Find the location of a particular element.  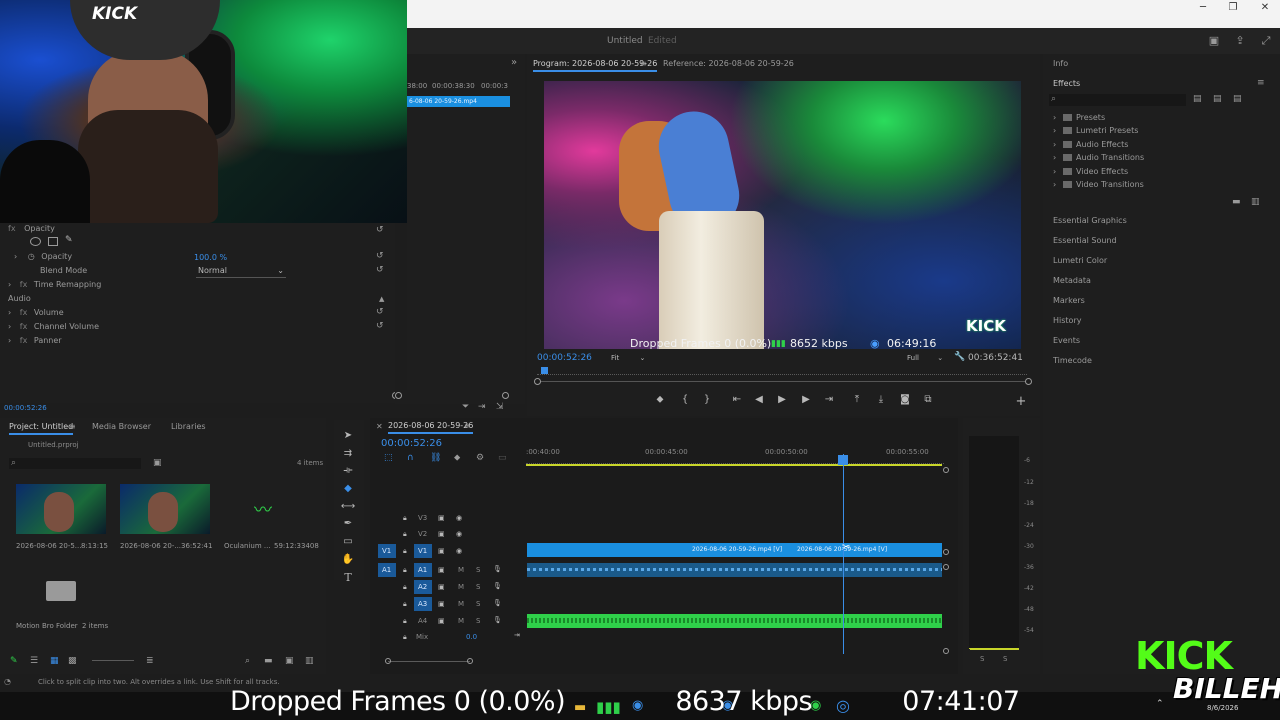

scroll-handle-left is located at coordinates (388, 661).